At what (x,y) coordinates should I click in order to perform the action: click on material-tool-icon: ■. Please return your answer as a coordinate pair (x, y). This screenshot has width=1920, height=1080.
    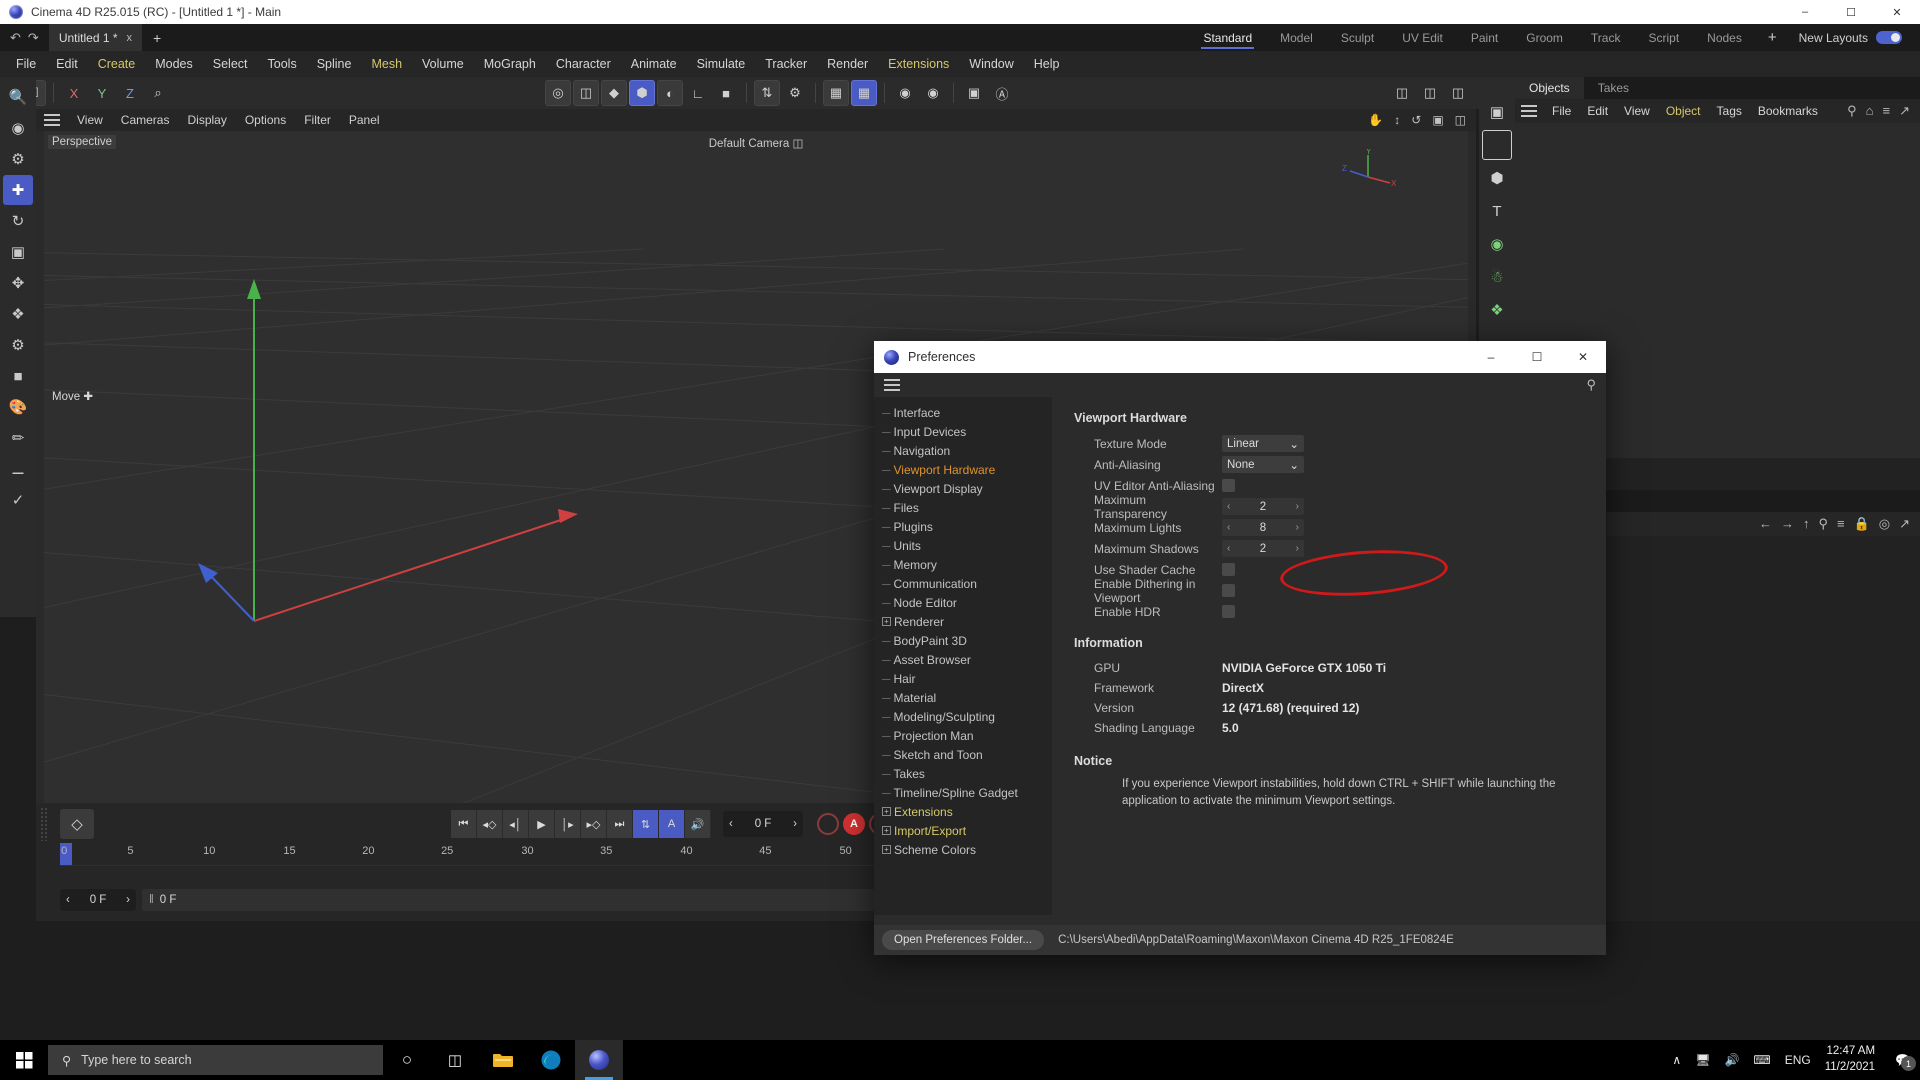
    Looking at the image, I should click on (18, 376).